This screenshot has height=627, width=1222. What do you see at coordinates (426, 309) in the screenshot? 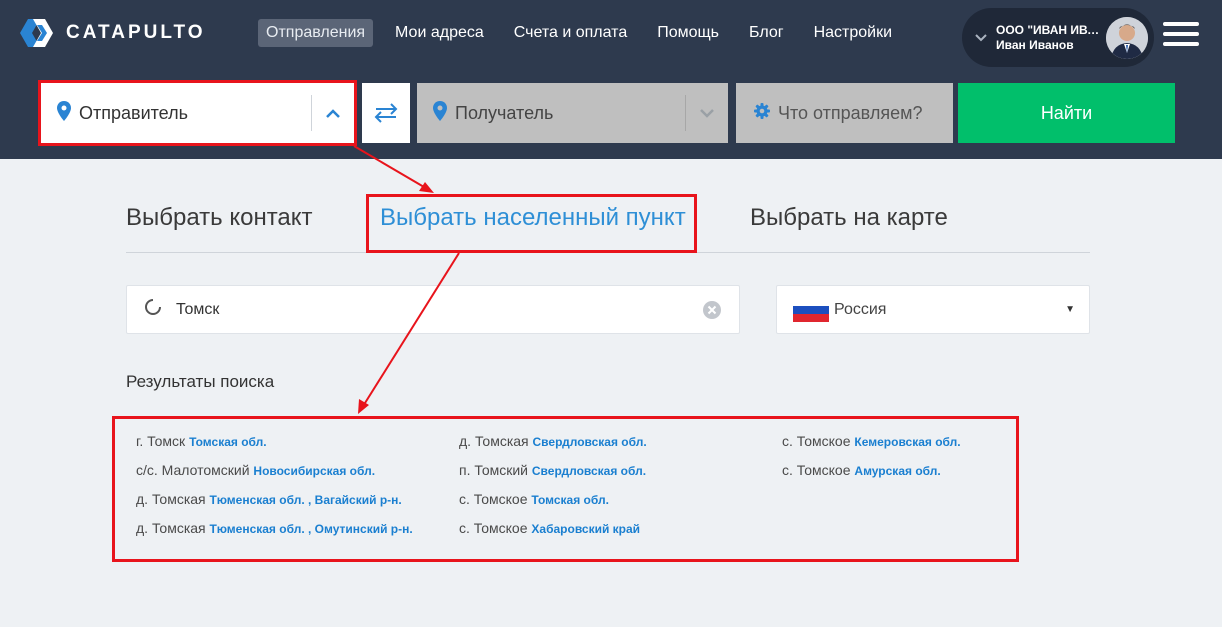
I see `city-search-input` at bounding box center [426, 309].